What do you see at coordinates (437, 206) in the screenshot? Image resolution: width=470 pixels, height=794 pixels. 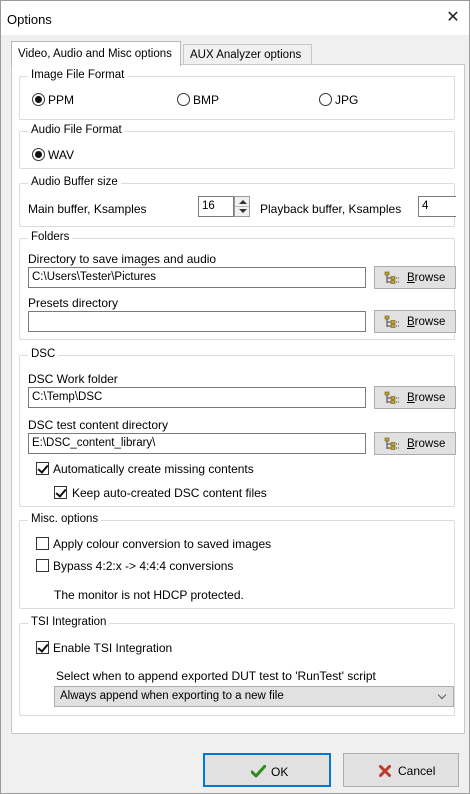 I see `playback-buffer-input: 4` at bounding box center [437, 206].